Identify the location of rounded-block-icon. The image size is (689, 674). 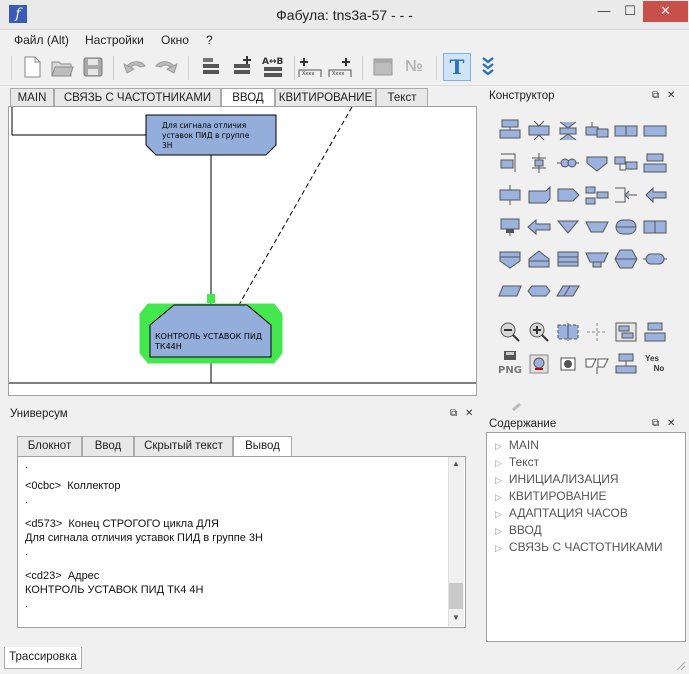
(655, 259).